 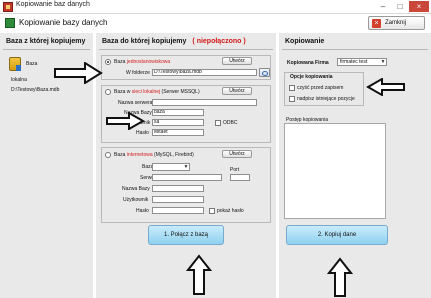 I want to click on browse-folder-icon, so click(x=264, y=72).